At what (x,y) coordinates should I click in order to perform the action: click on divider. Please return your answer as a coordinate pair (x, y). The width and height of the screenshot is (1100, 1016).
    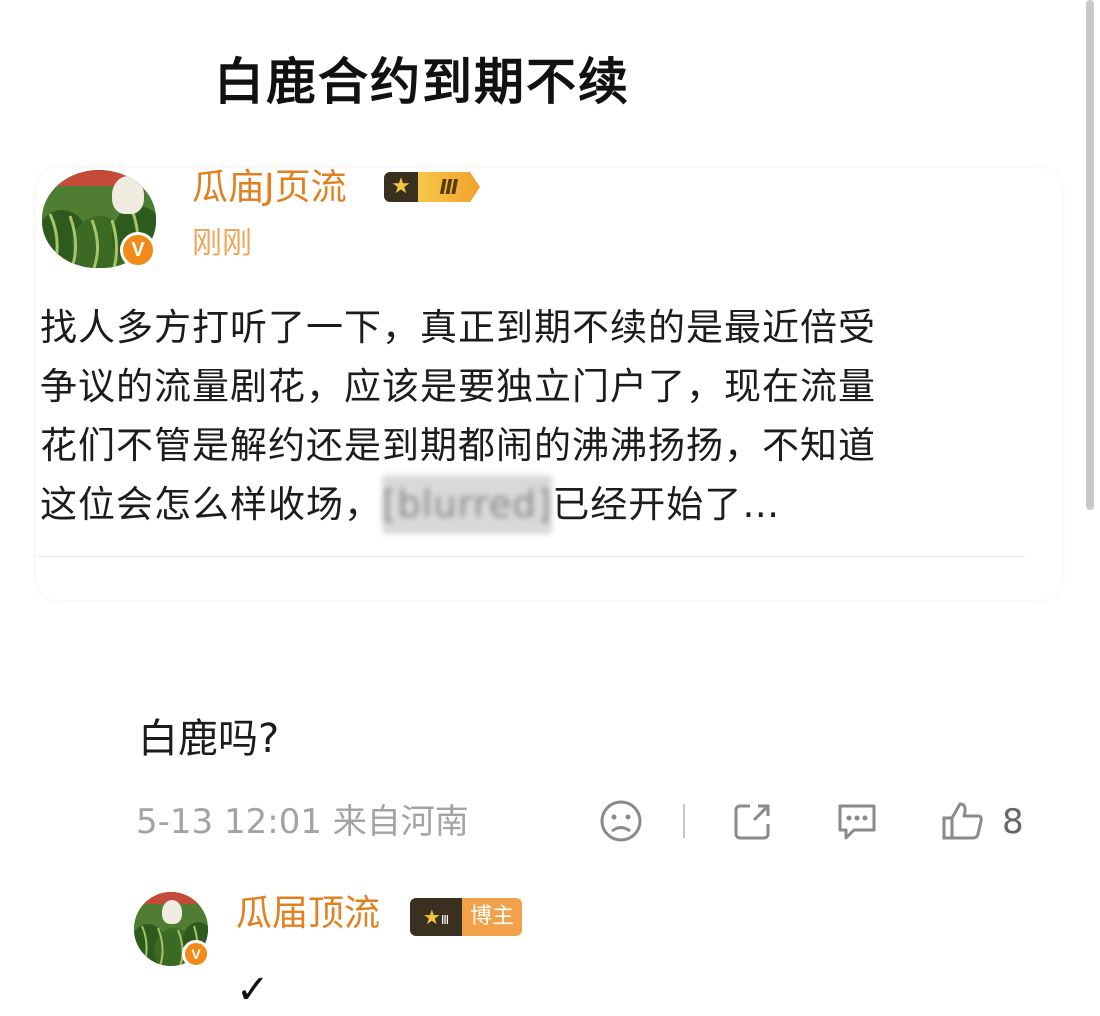
    Looking at the image, I should click on (531, 556).